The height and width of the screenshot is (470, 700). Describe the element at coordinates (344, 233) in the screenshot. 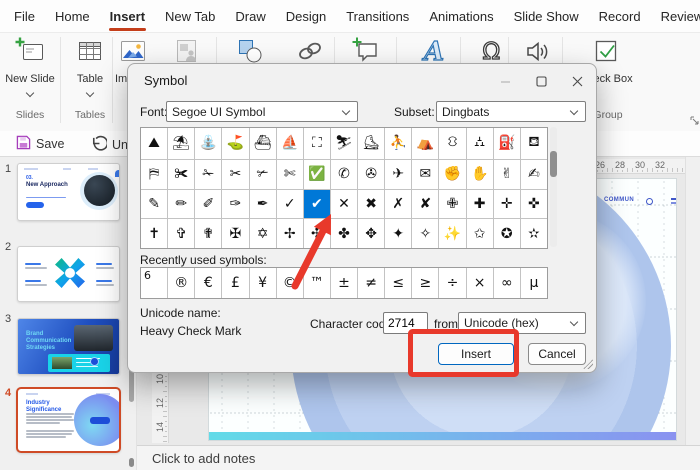

I see `symbol-cell: ✤` at that location.